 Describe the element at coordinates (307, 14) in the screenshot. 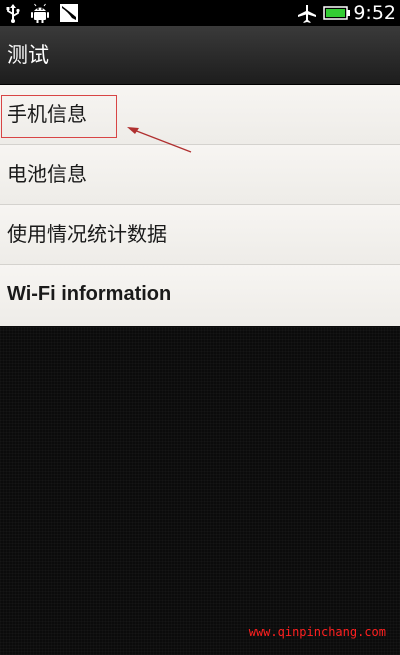

I see `airplane-mode-icon` at that location.